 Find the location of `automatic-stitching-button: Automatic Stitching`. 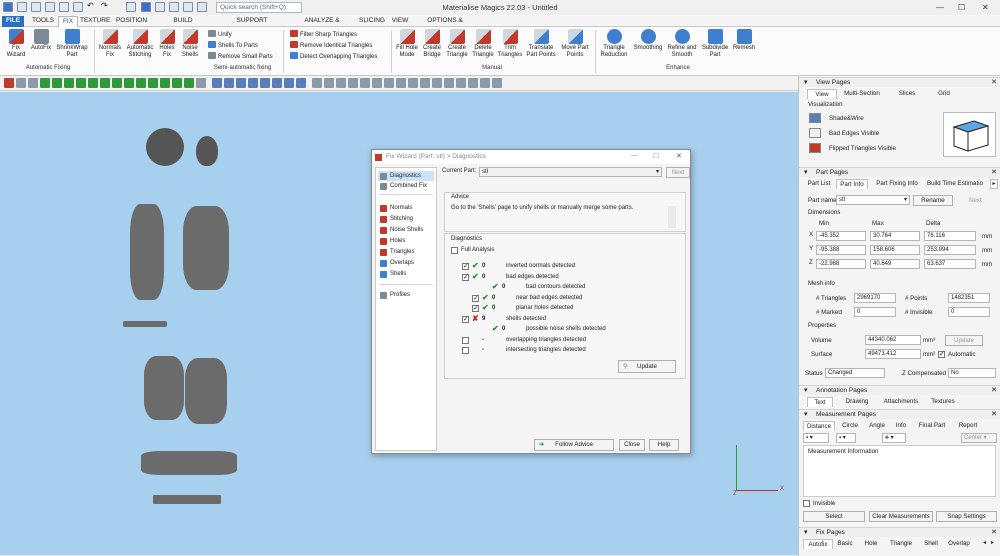

automatic-stitching-button: Automatic Stitching is located at coordinates (140, 43).